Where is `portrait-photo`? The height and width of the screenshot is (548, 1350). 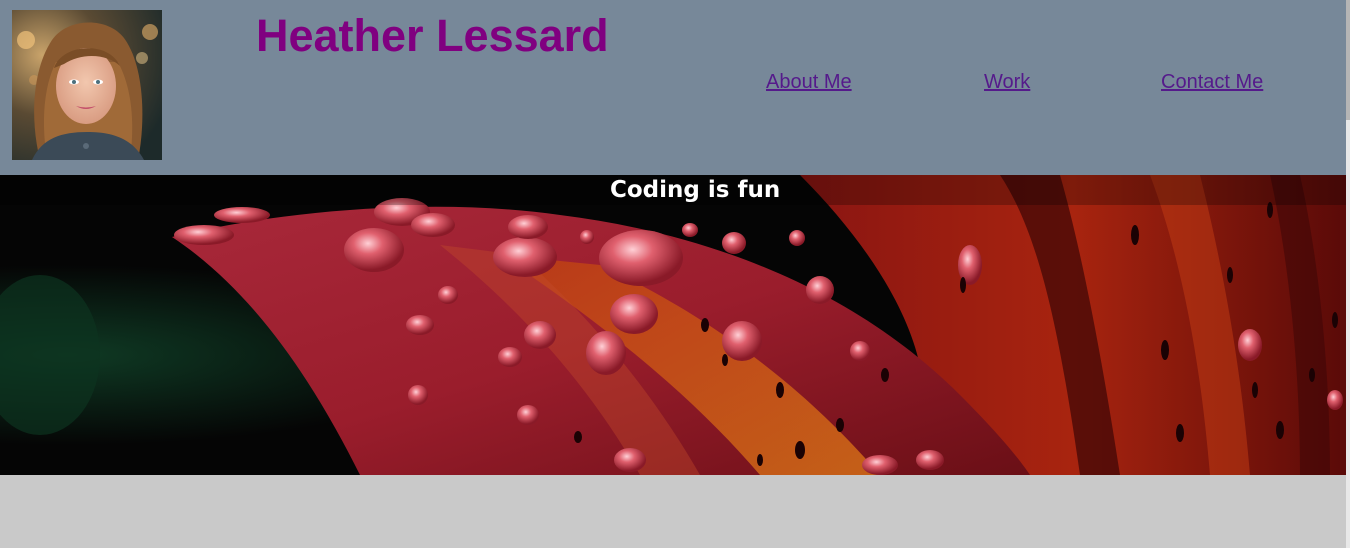 portrait-photo is located at coordinates (87, 85).